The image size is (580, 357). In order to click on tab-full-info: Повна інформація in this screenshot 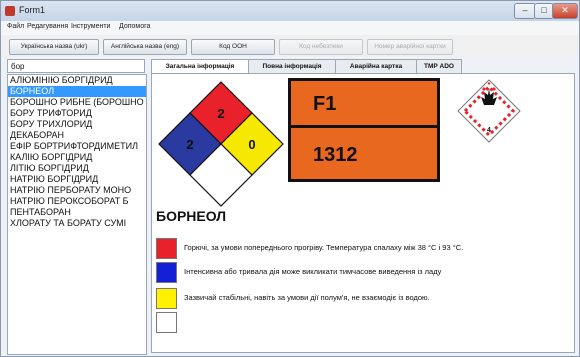, I will do `click(292, 66)`.